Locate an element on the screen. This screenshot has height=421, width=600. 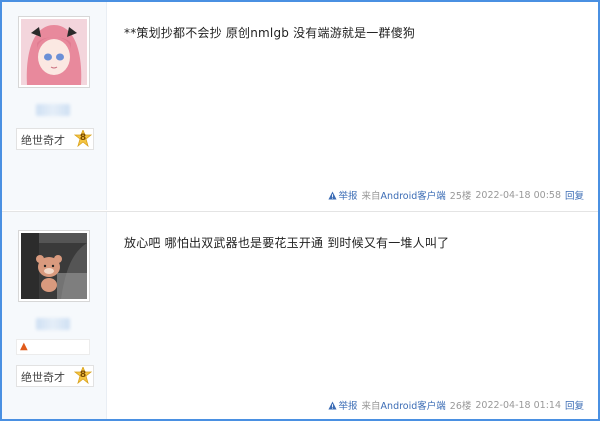
user-sidebar: 绝世奇才 8 is located at coordinates (54, 106).